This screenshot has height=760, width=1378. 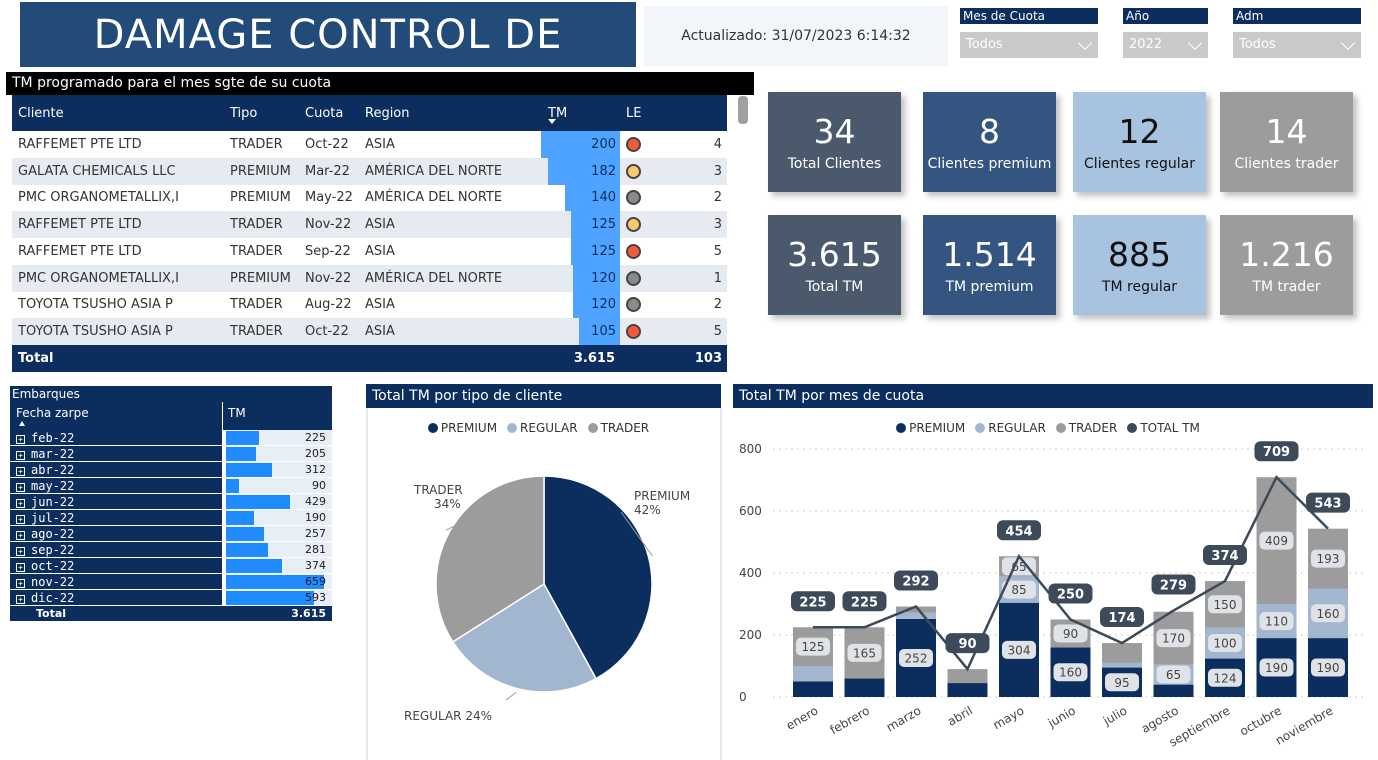 What do you see at coordinates (80, 225) in the screenshot?
I see `cell-cliente: RAFFEMET PTE LTD` at bounding box center [80, 225].